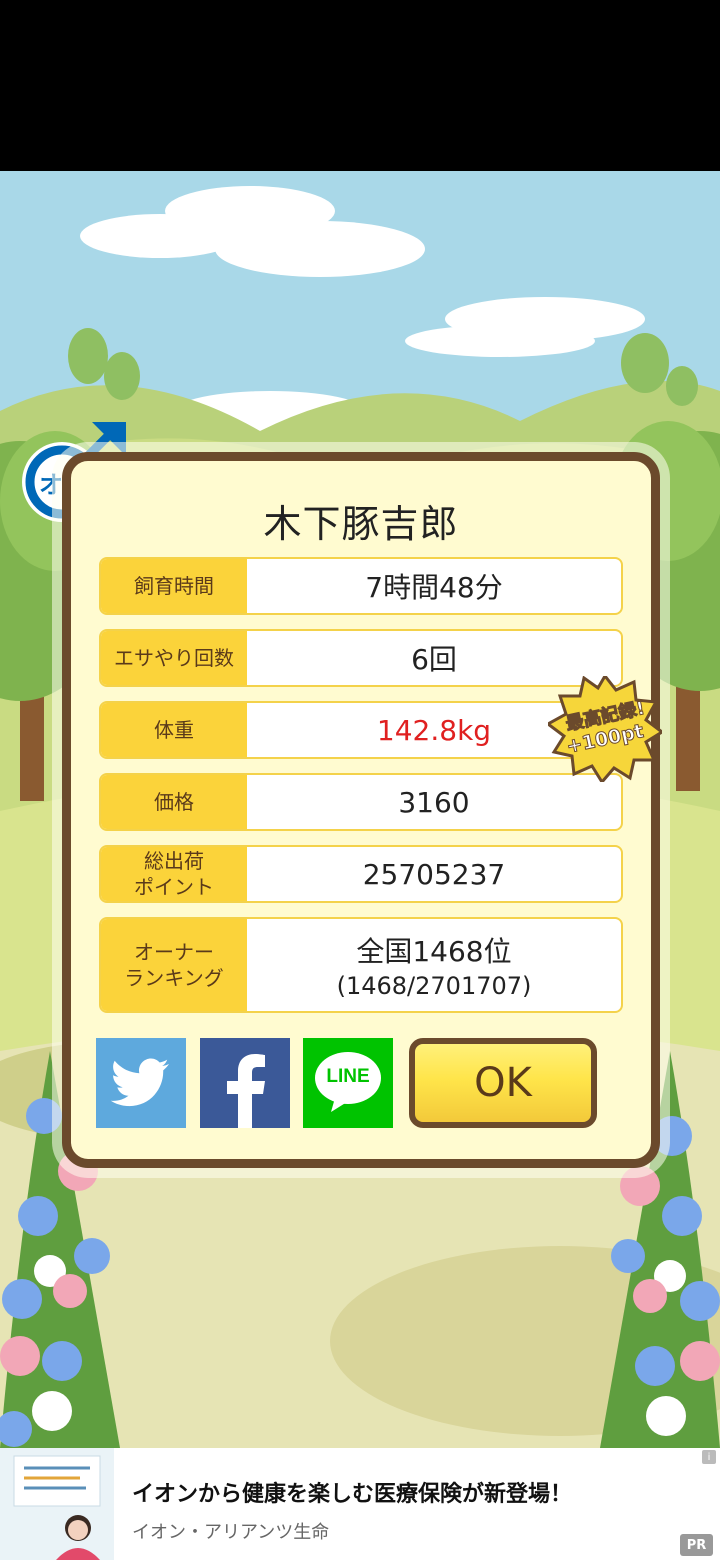 This screenshot has height=1560, width=720. Describe the element at coordinates (360, 85) in the screenshot. I see `status-bar` at that location.